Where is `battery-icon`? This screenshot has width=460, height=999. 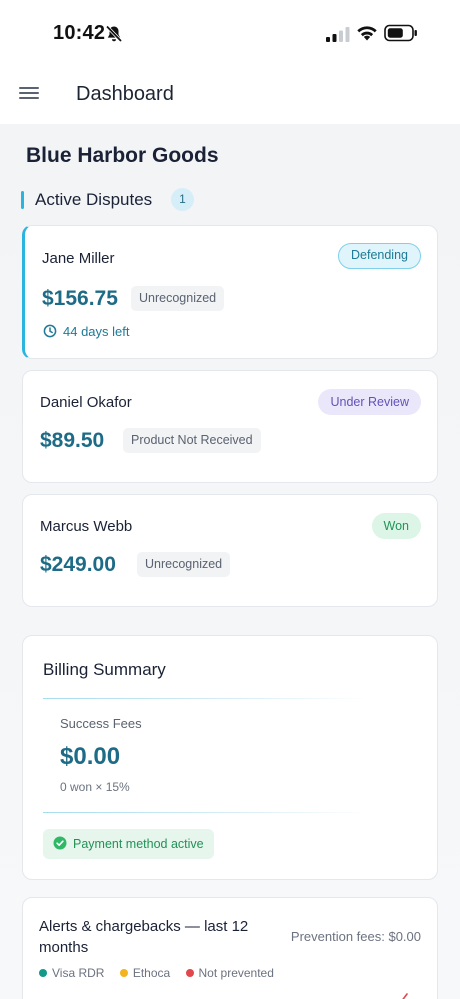
battery-icon is located at coordinates (400, 33).